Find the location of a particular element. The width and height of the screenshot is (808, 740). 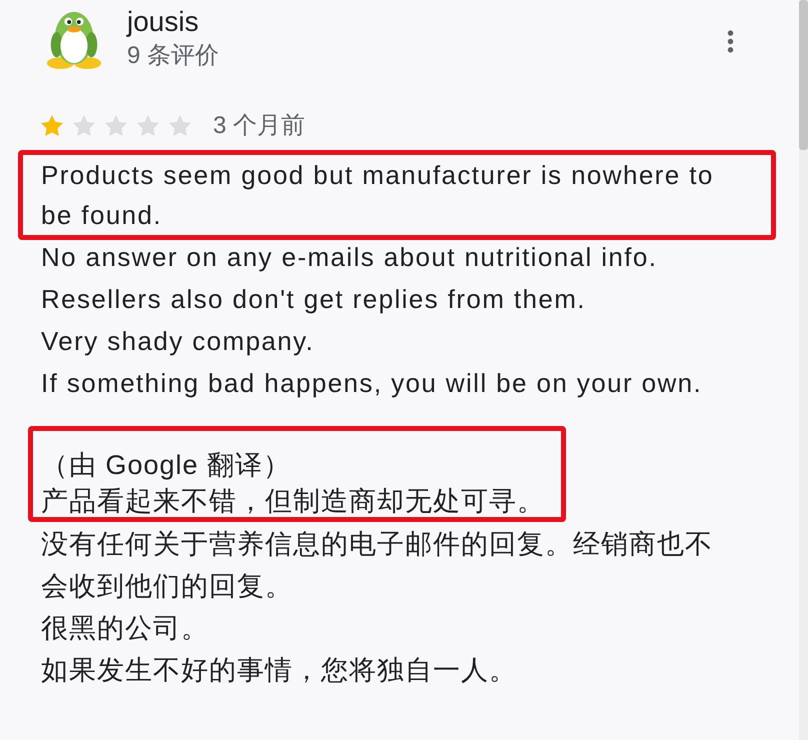

reviewer-name: jousis is located at coordinates (163, 22).